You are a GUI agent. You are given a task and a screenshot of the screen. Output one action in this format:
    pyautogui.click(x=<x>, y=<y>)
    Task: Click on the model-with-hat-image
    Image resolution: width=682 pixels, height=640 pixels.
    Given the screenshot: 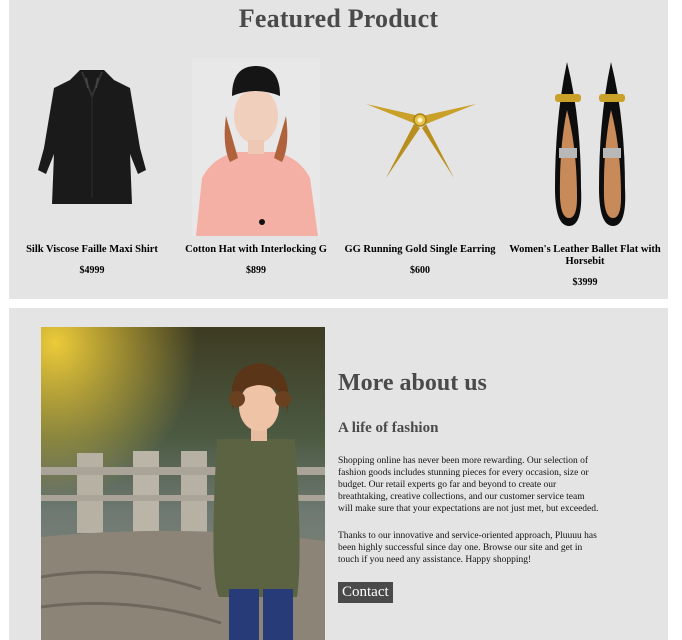 What is the action you would take?
    pyautogui.click(x=256, y=147)
    